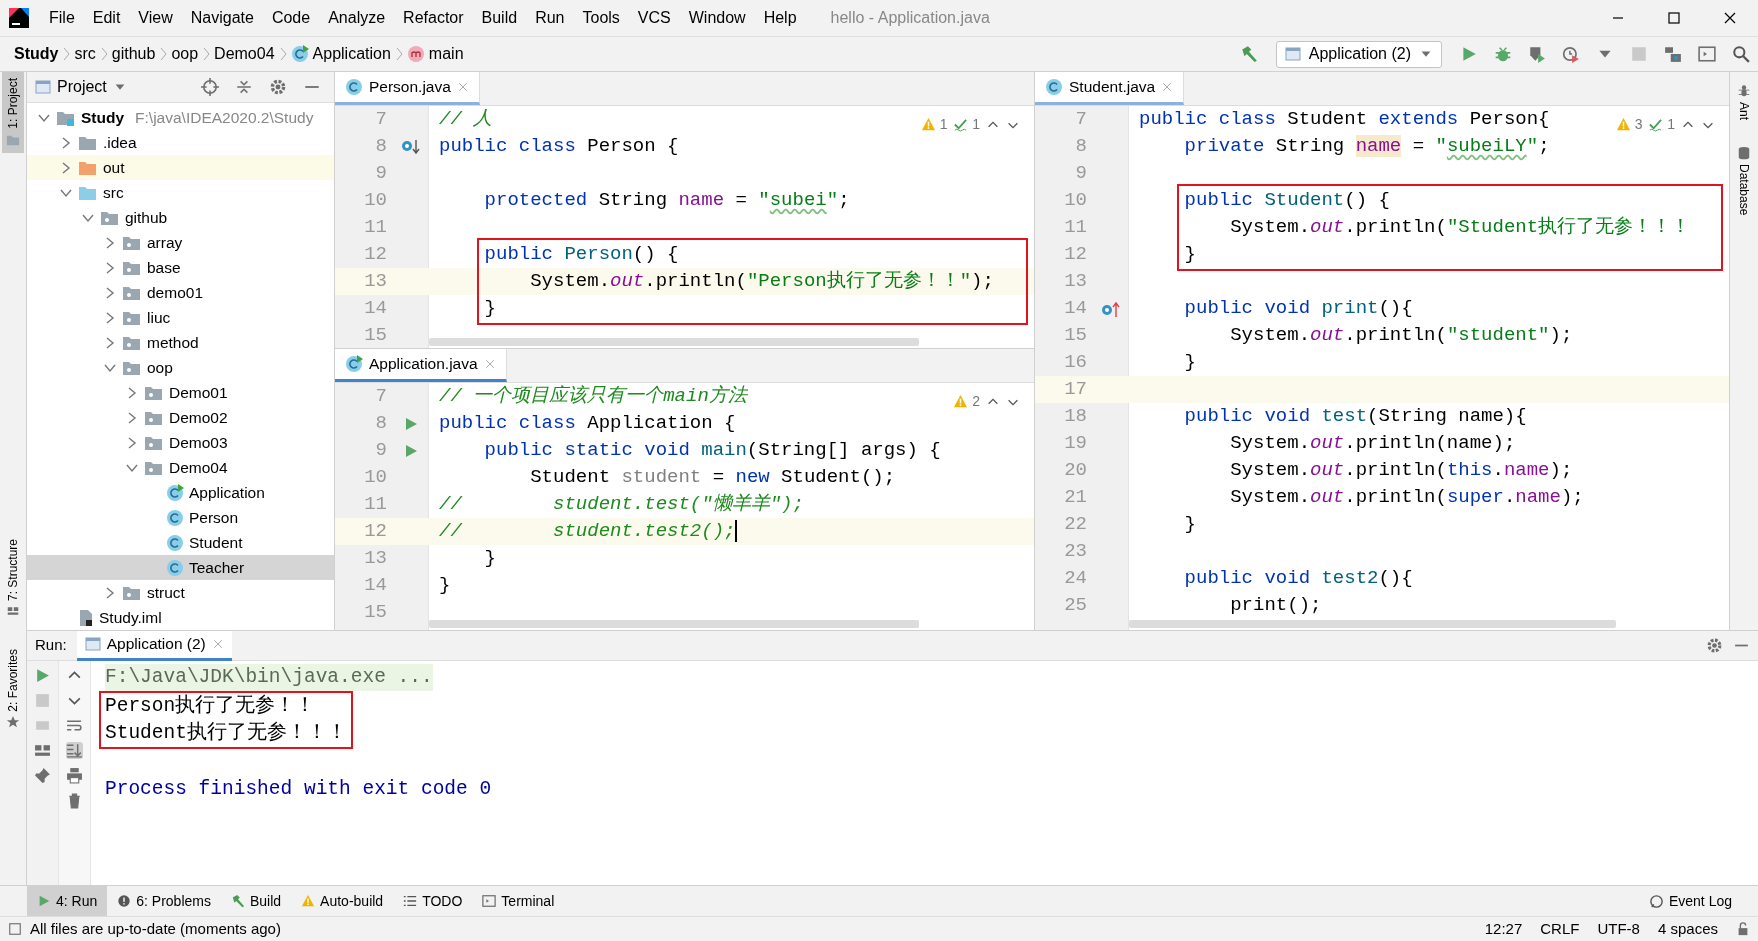 Image resolution: width=1758 pixels, height=941 pixels. What do you see at coordinates (180, 117) in the screenshot?
I see `tree-item: Study F:\java\IDEA2020.2\Study` at bounding box center [180, 117].